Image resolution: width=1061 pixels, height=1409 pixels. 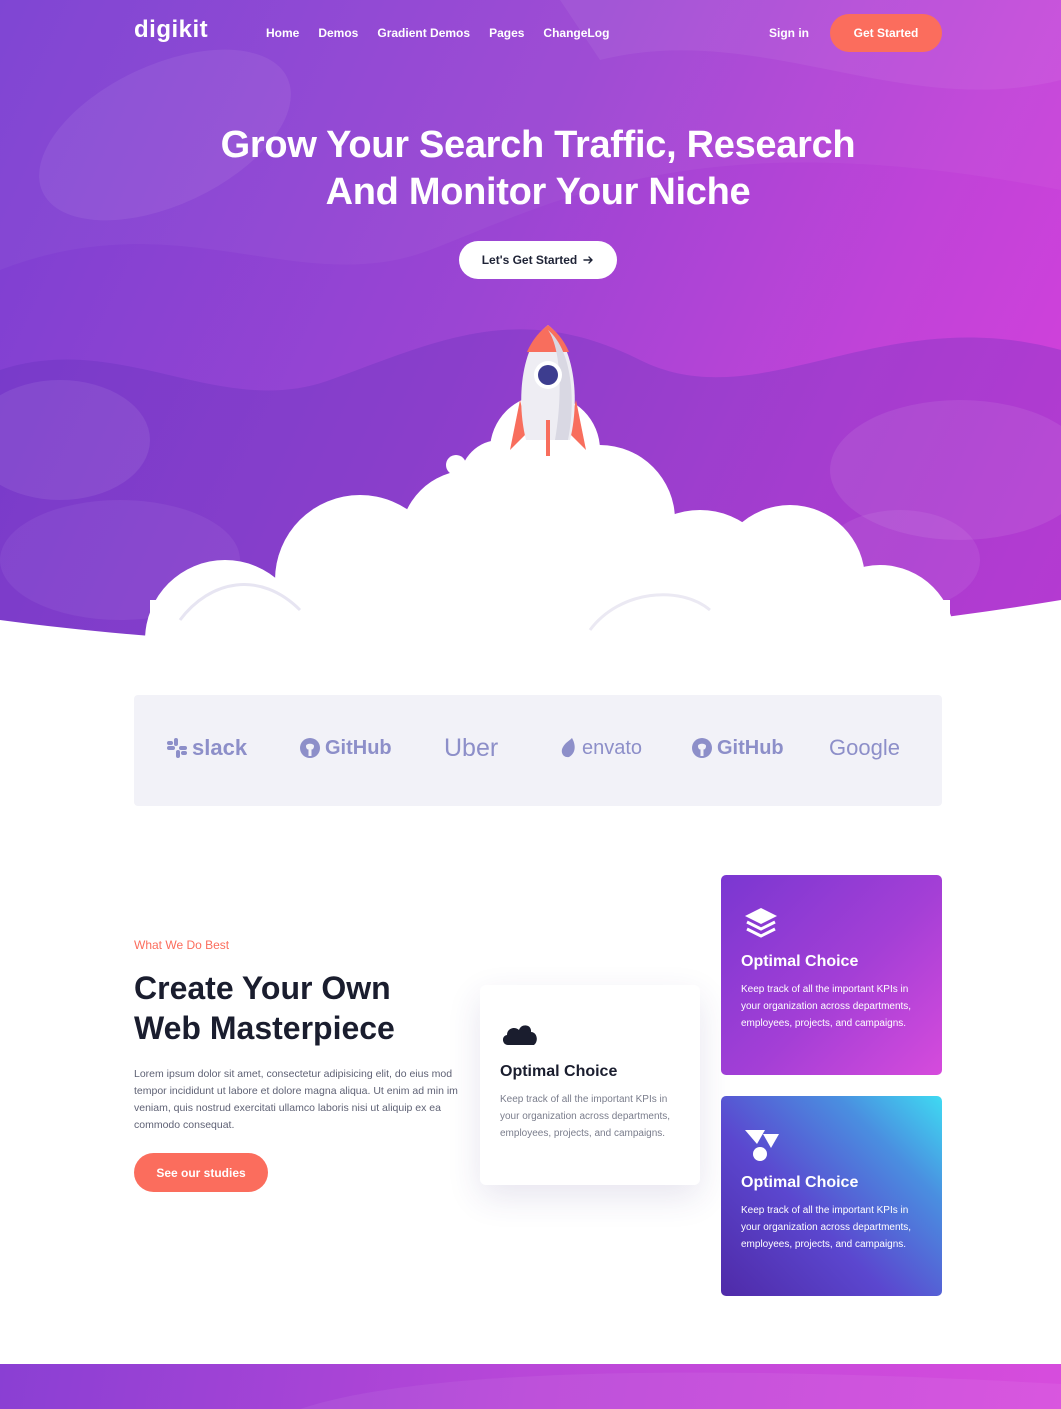 I want to click on brand-label: envato, so click(x=612, y=747).